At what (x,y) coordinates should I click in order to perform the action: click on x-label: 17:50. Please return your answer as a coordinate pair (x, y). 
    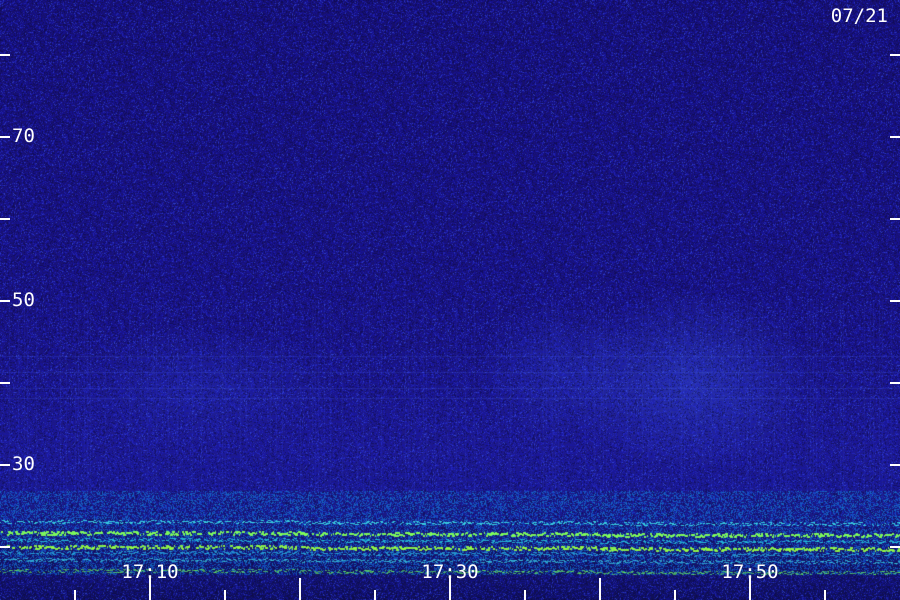
    Looking at the image, I should click on (750, 572).